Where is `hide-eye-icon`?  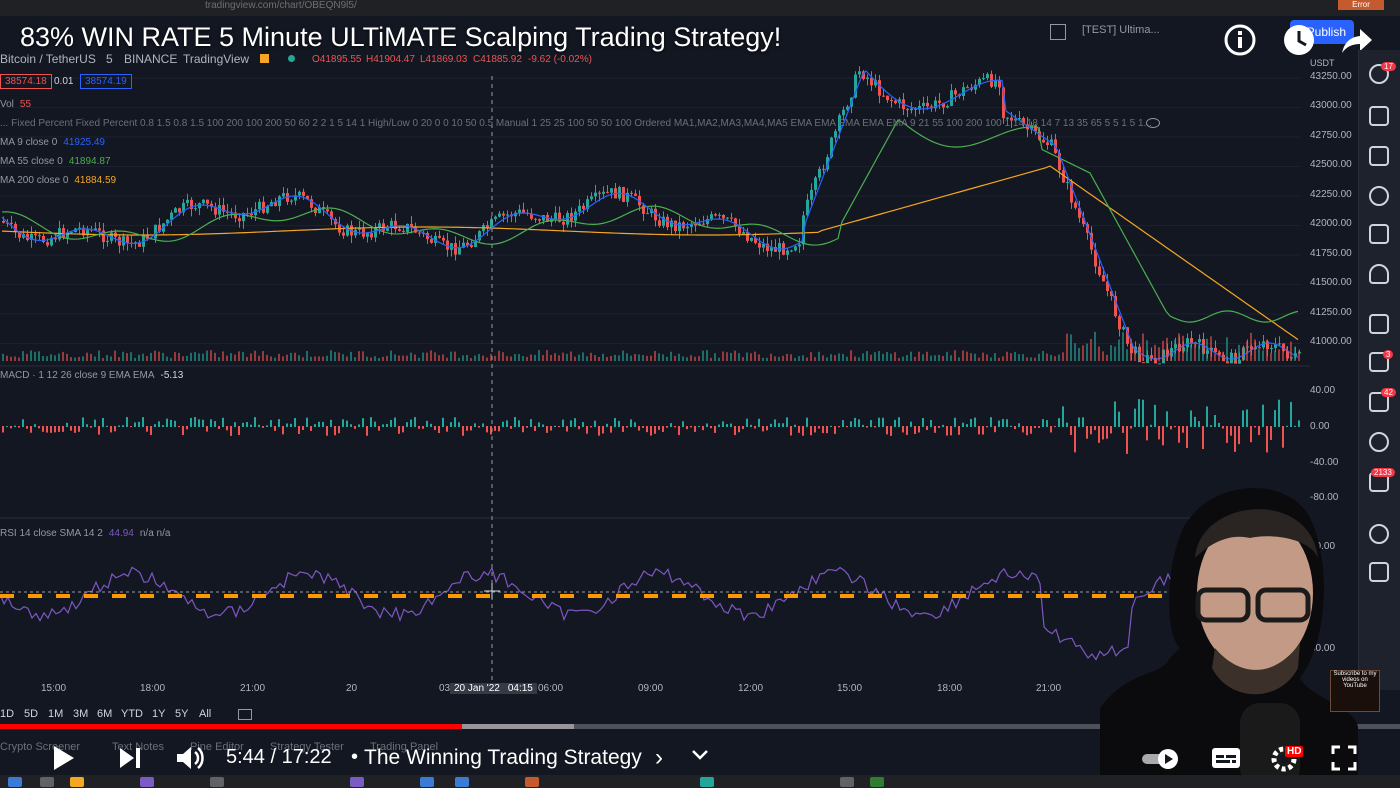
hide-eye-icon is located at coordinates (1153, 123).